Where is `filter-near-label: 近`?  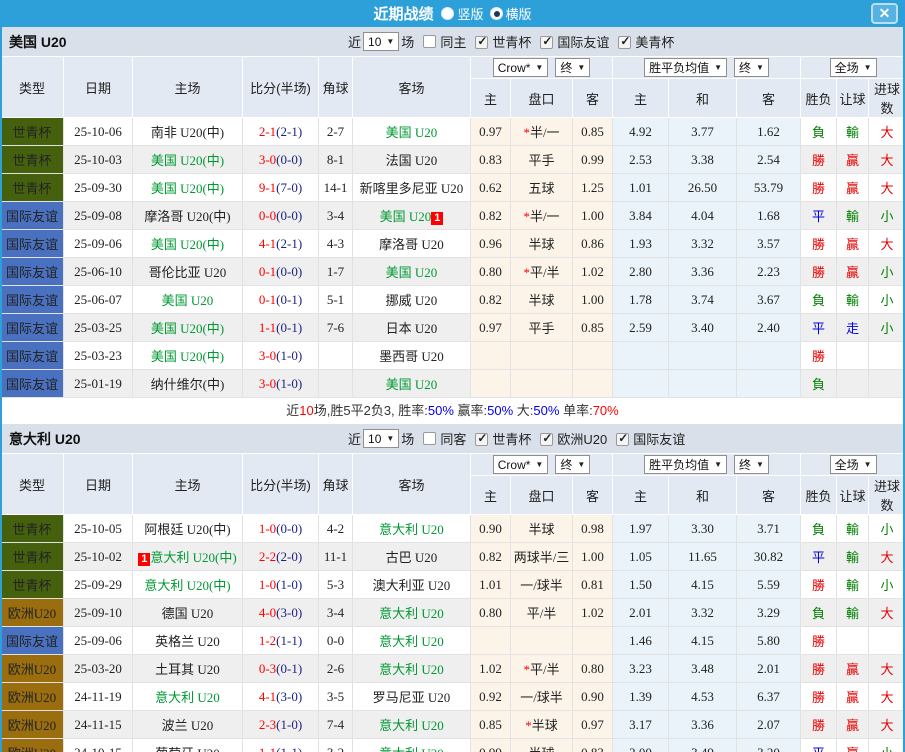
filter-near-label: 近 is located at coordinates (355, 439).